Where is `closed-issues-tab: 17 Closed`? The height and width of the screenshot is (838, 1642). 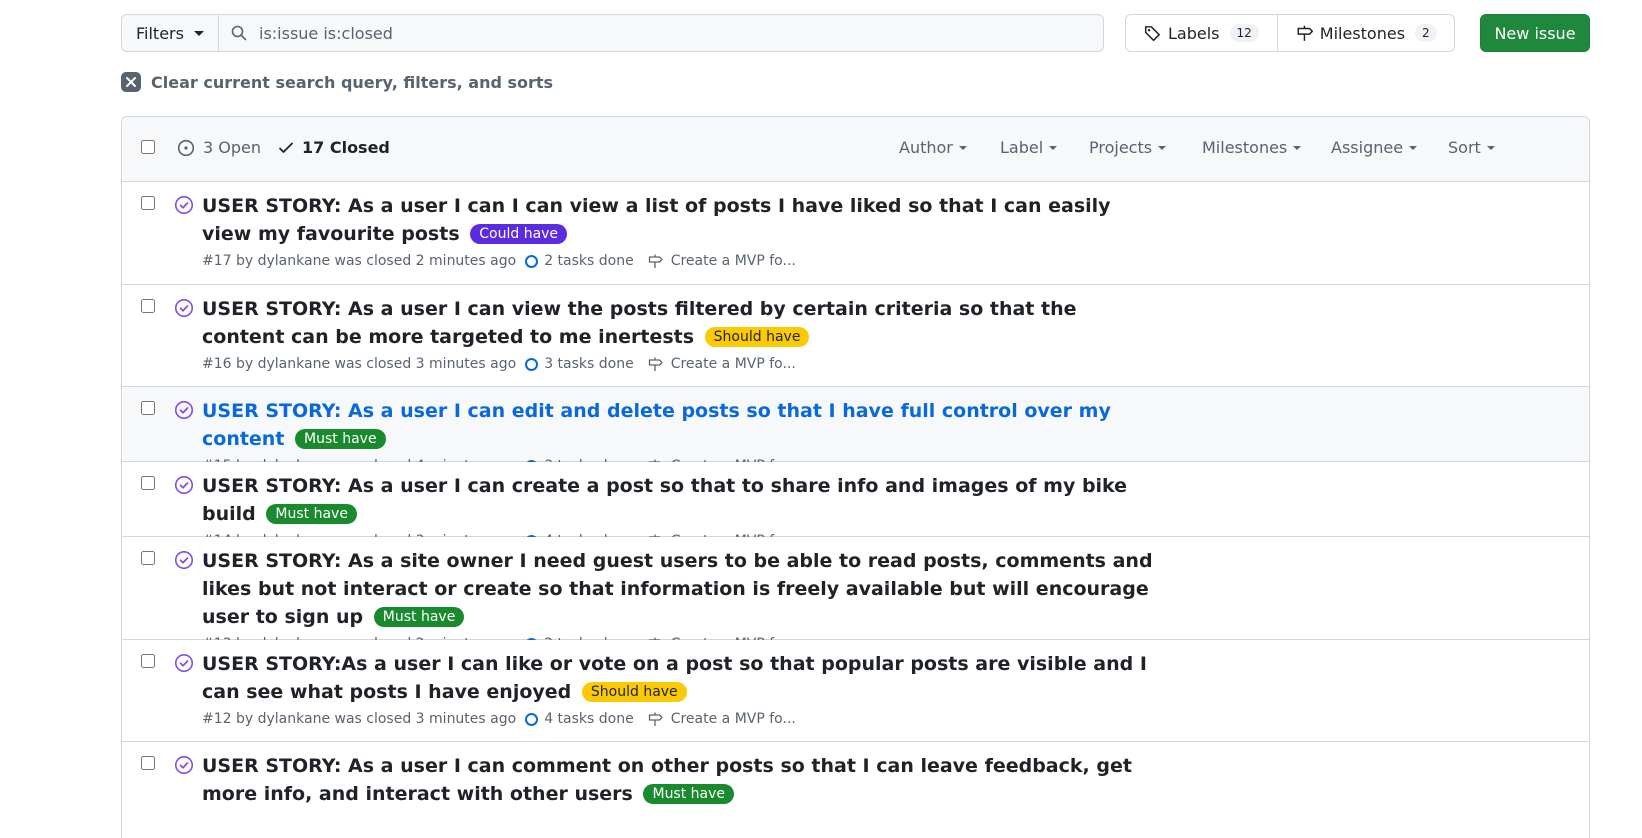 closed-issues-tab: 17 Closed is located at coordinates (334, 147).